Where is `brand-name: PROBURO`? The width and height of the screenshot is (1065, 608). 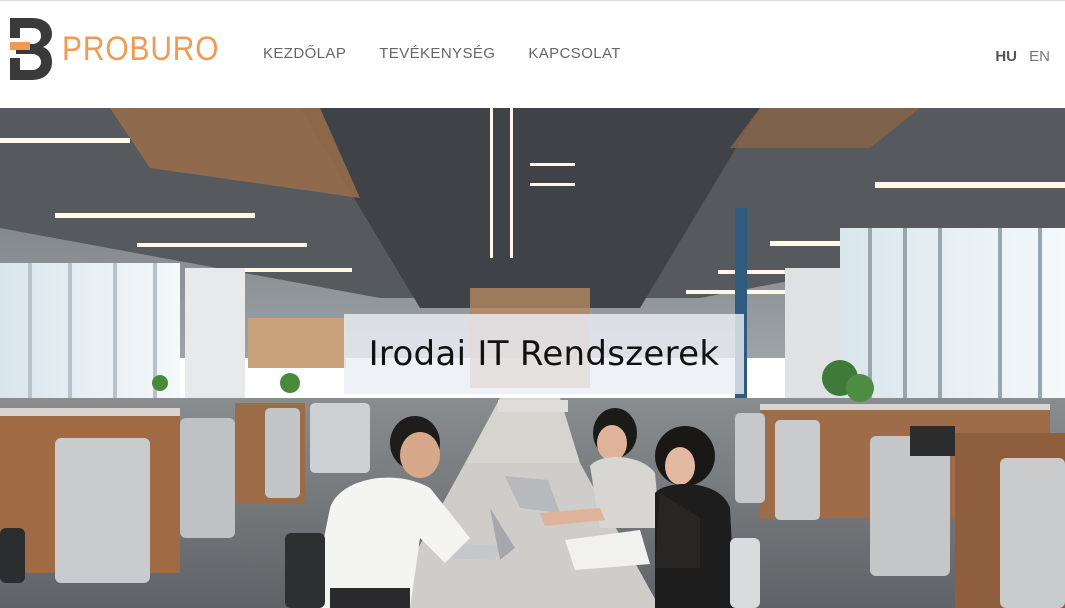
brand-name: PROBURO is located at coordinates (141, 49).